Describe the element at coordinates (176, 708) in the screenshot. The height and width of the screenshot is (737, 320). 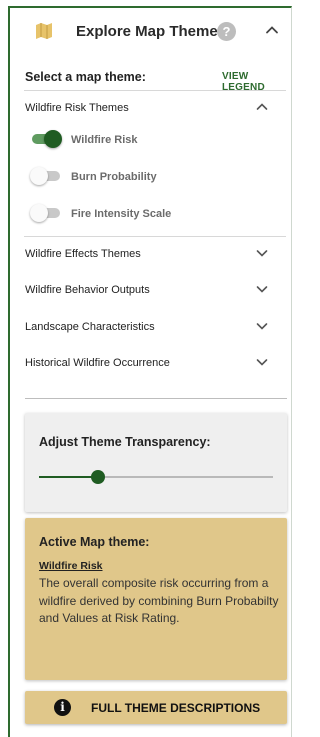
I see `full-theme-descriptions-label: FULL THEME DESCRIPTIONS` at that location.